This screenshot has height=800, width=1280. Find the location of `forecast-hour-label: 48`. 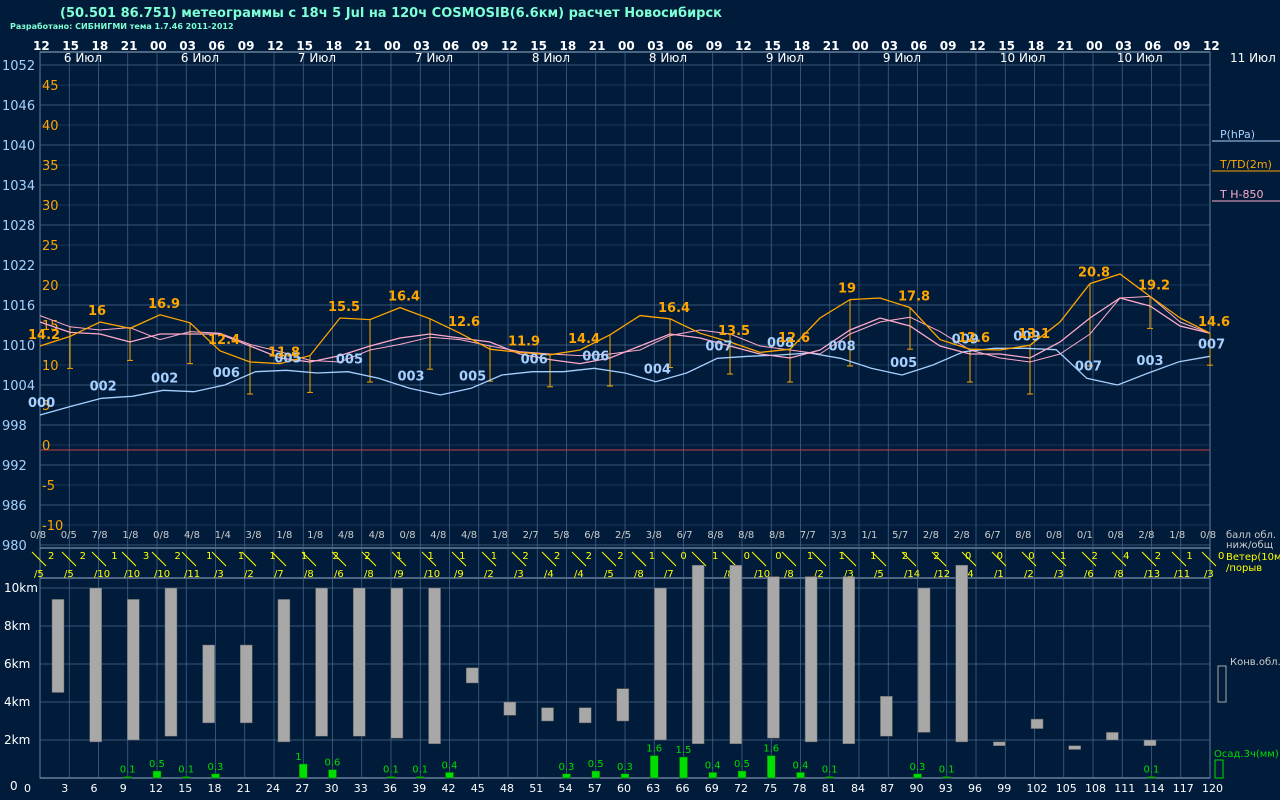

forecast-hour-label: 48 is located at coordinates (507, 788).